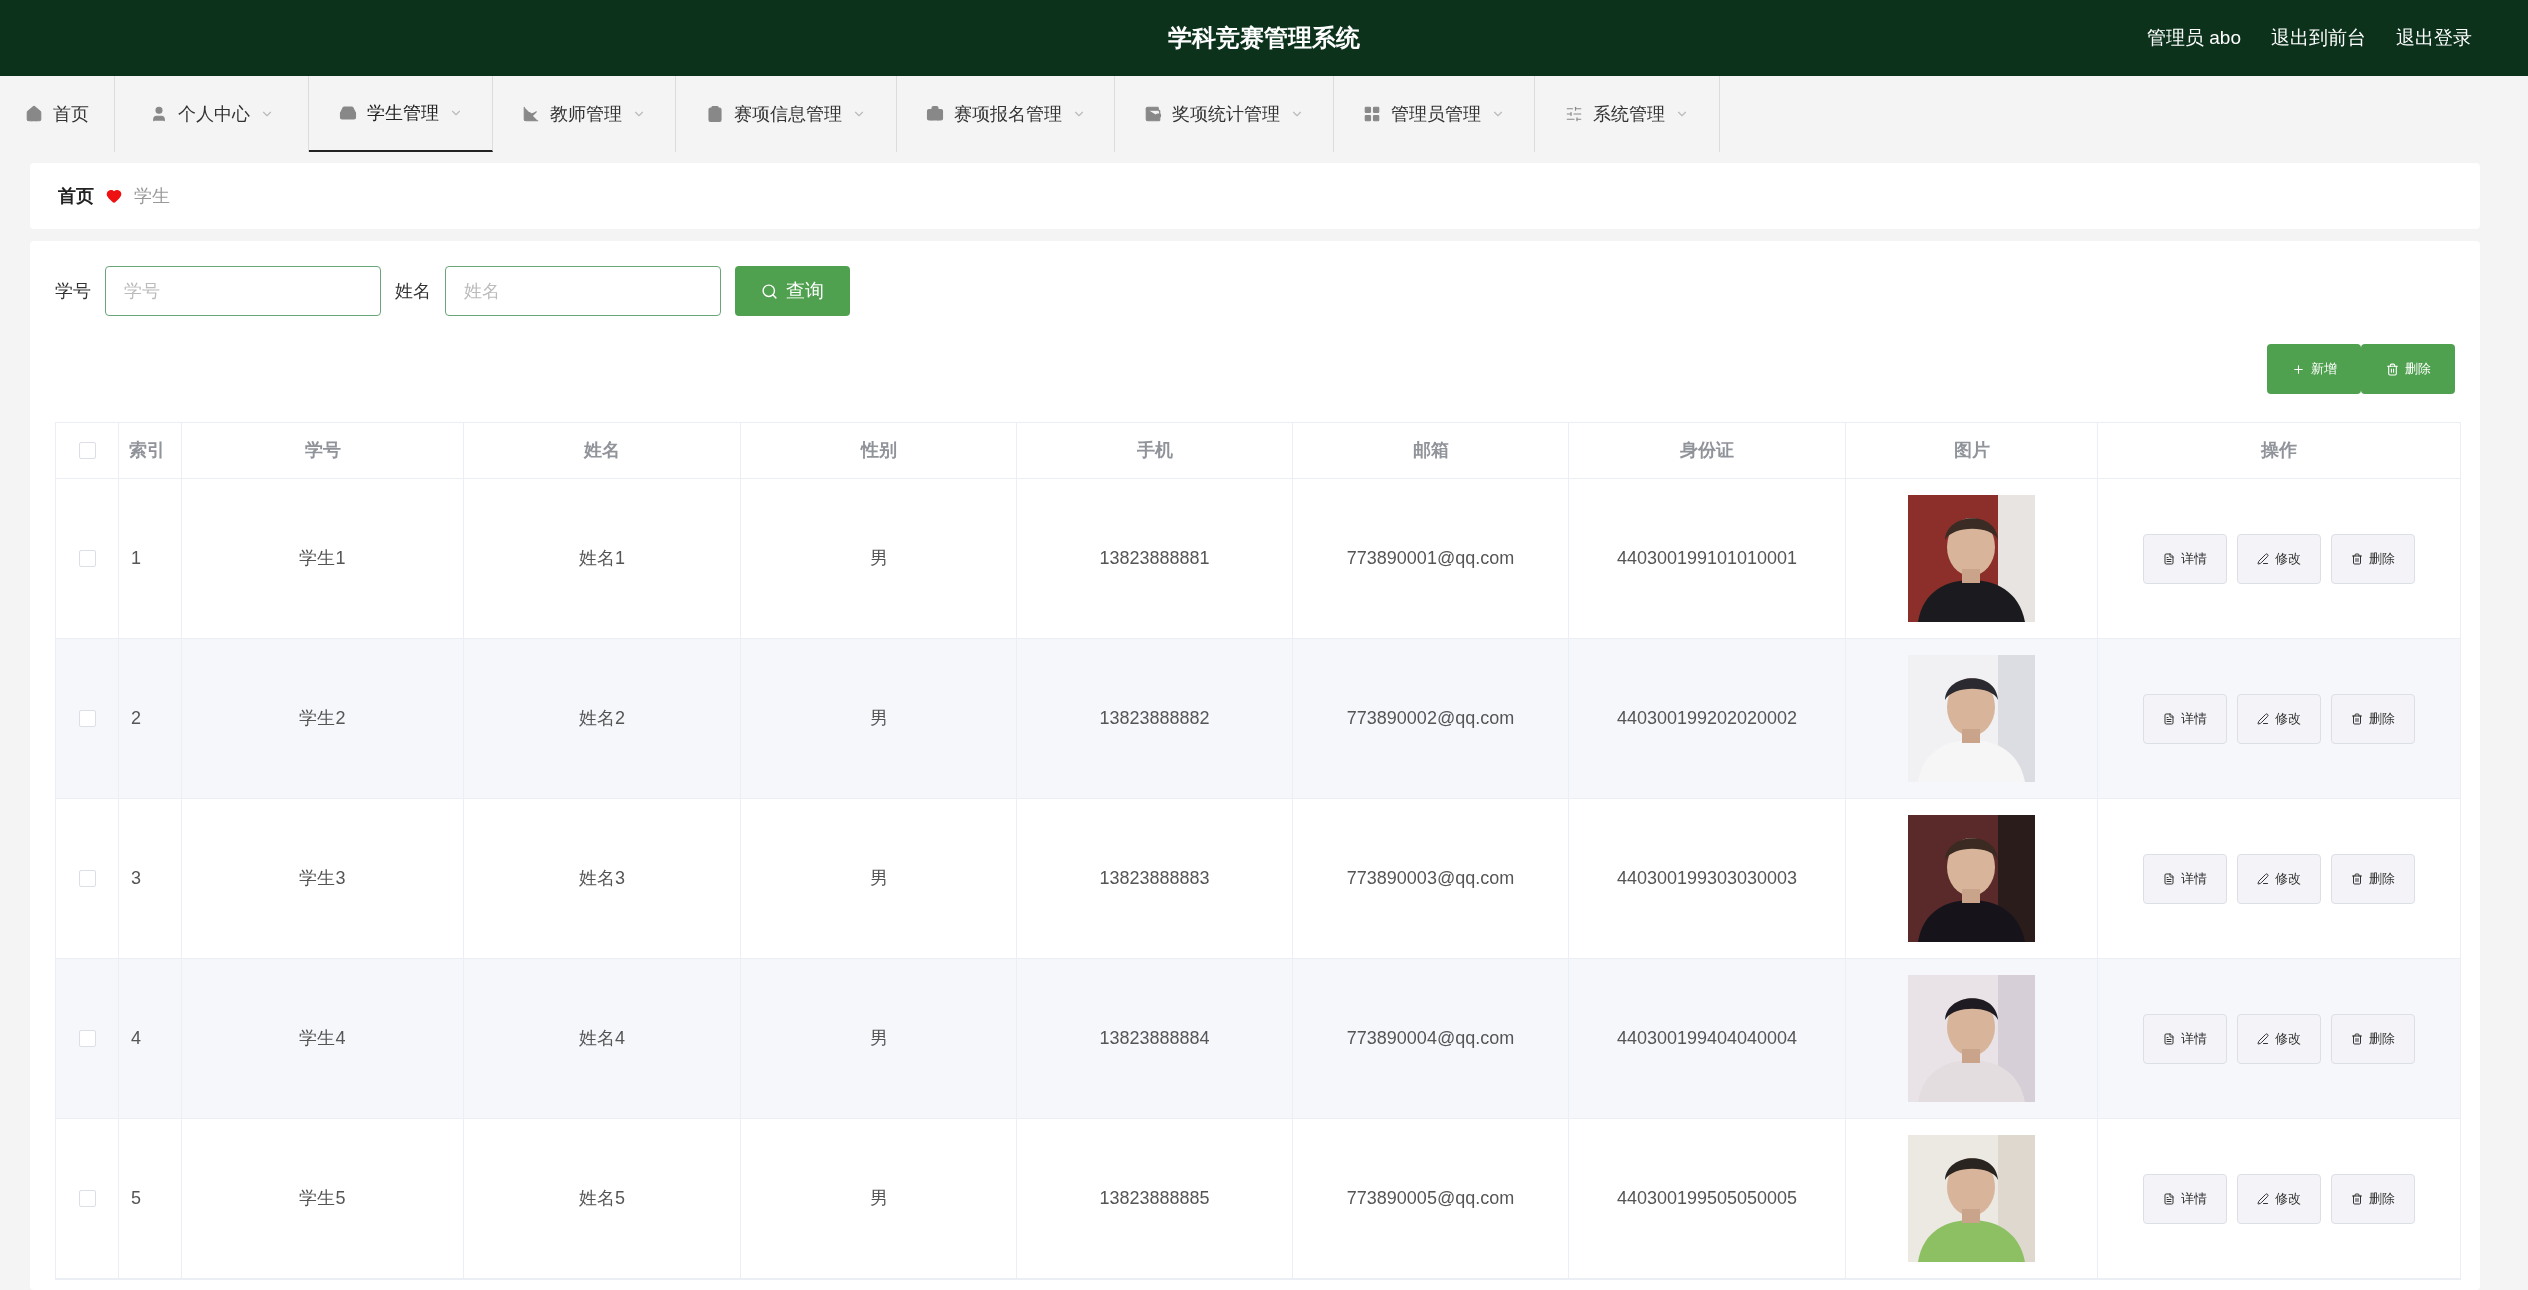 This screenshot has height=1290, width=2528. What do you see at coordinates (1154, 878) in the screenshot?
I see `table-cell-text: 13823888883` at bounding box center [1154, 878].